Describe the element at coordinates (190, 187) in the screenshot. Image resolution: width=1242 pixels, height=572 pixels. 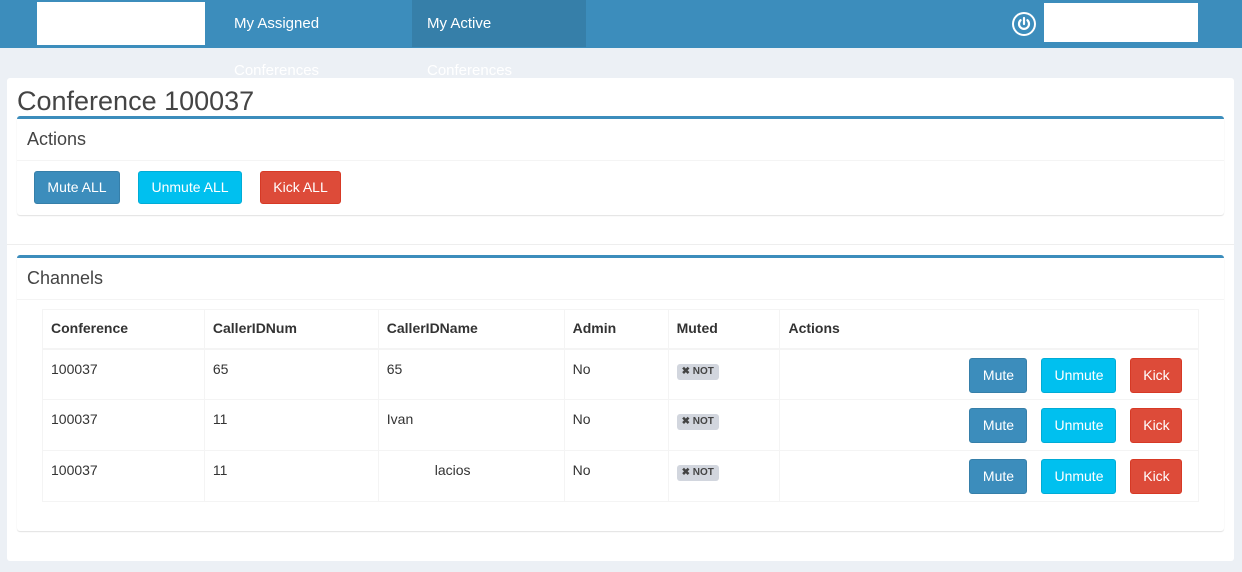
I see `unmute-all-button: Unmute ALL` at that location.